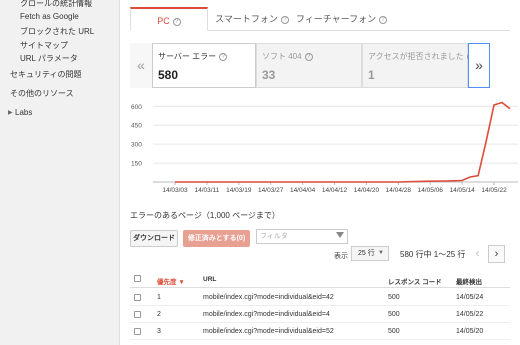 Image resolution: width=520 pixels, height=345 pixels. Describe the element at coordinates (366, 253) in the screenshot. I see `rows-per-page-value: 25 行` at that location.